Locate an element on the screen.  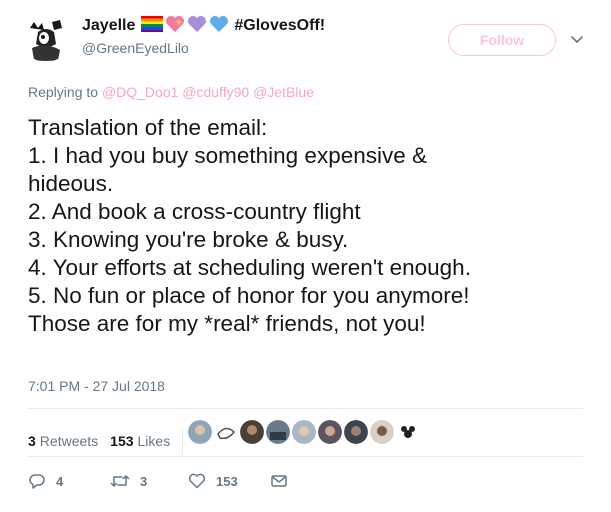
liker-avatars is located at coordinates (304, 432).